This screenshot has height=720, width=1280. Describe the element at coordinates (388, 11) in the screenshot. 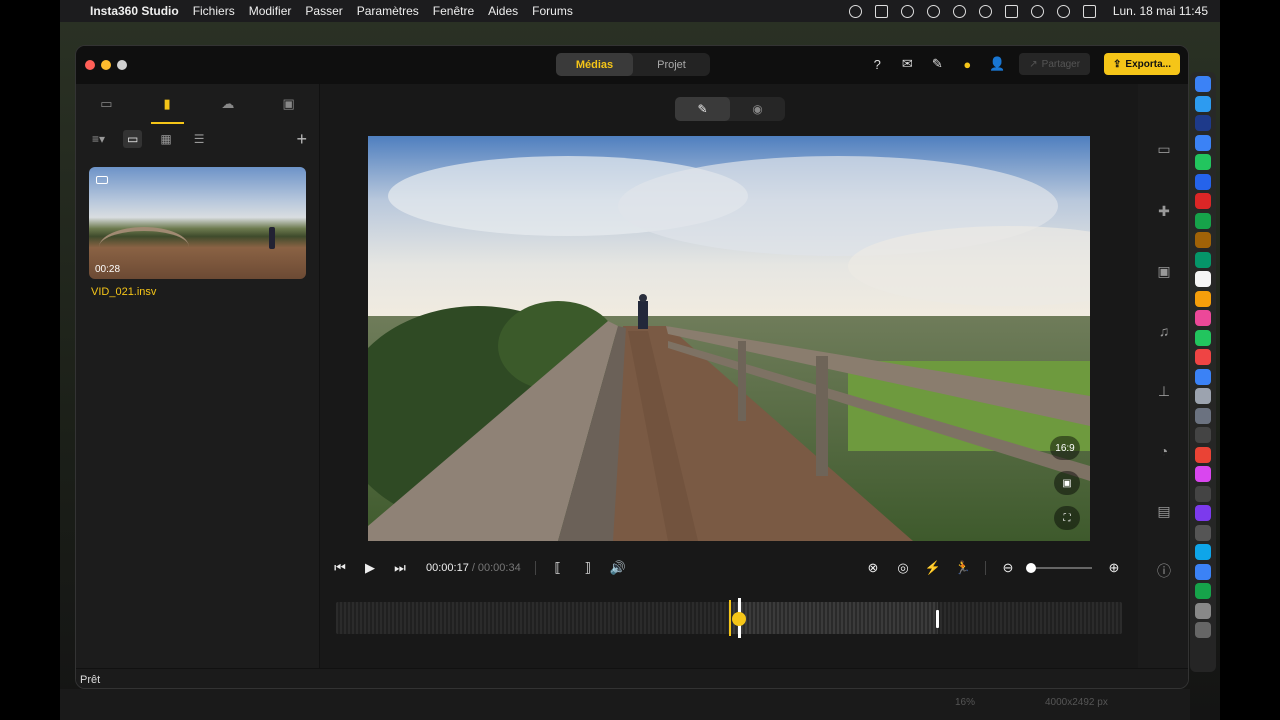

I see `menu-parametres: Paramètres` at that location.